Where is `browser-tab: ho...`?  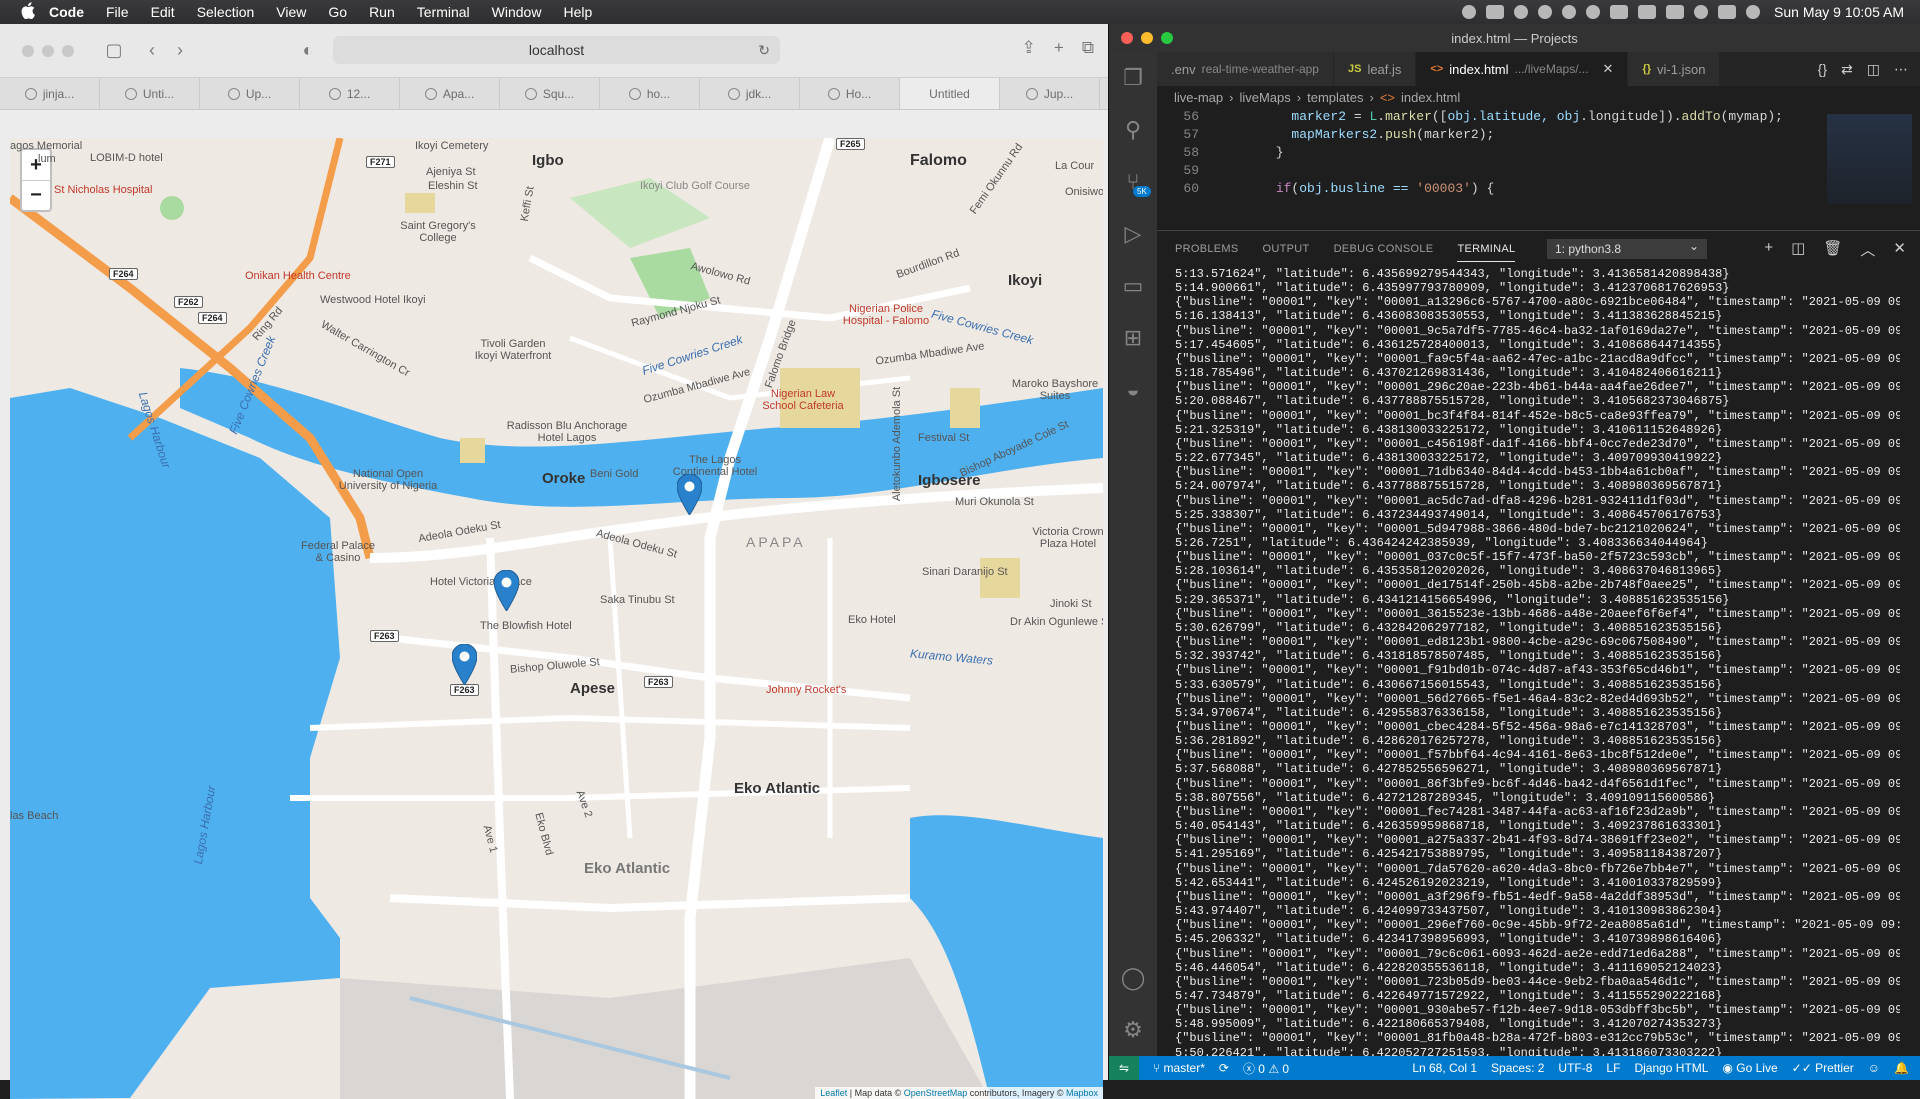
browser-tab: ho... is located at coordinates (650, 93).